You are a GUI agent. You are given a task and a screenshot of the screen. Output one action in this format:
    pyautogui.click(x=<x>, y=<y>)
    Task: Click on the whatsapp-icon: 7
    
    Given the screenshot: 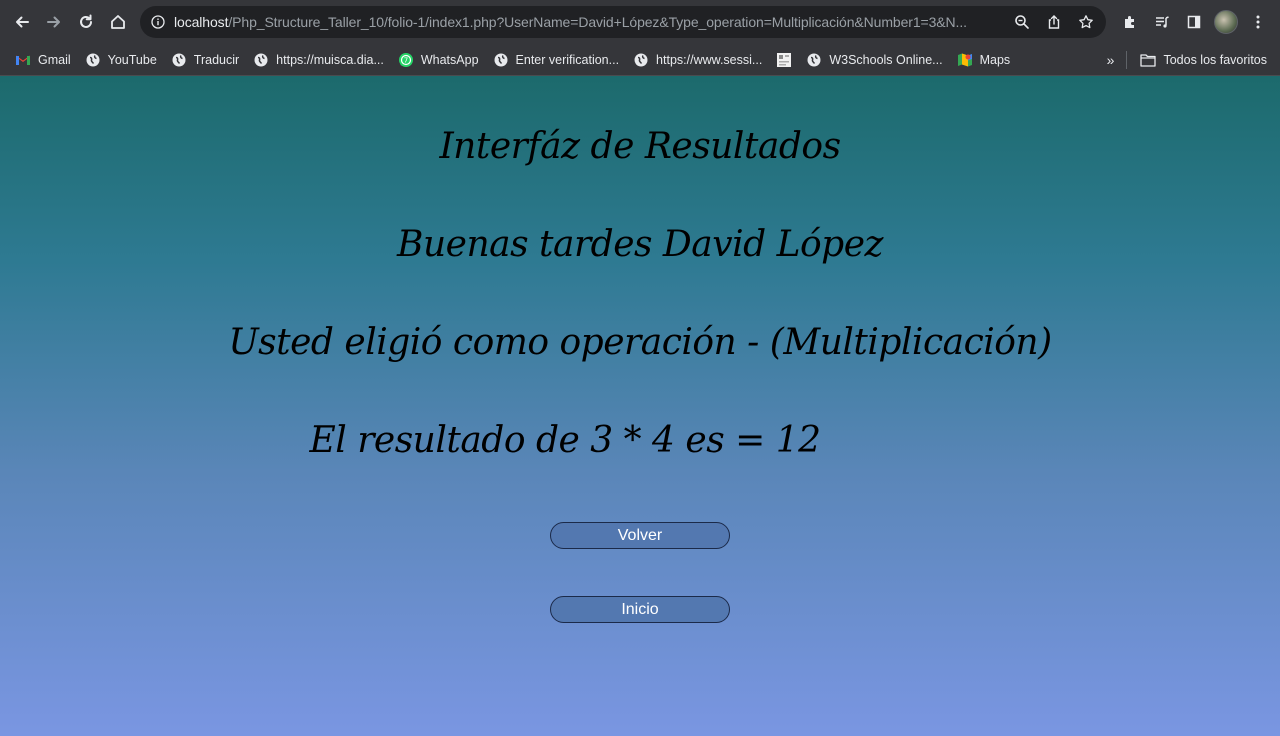 What is the action you would take?
    pyautogui.click(x=406, y=60)
    